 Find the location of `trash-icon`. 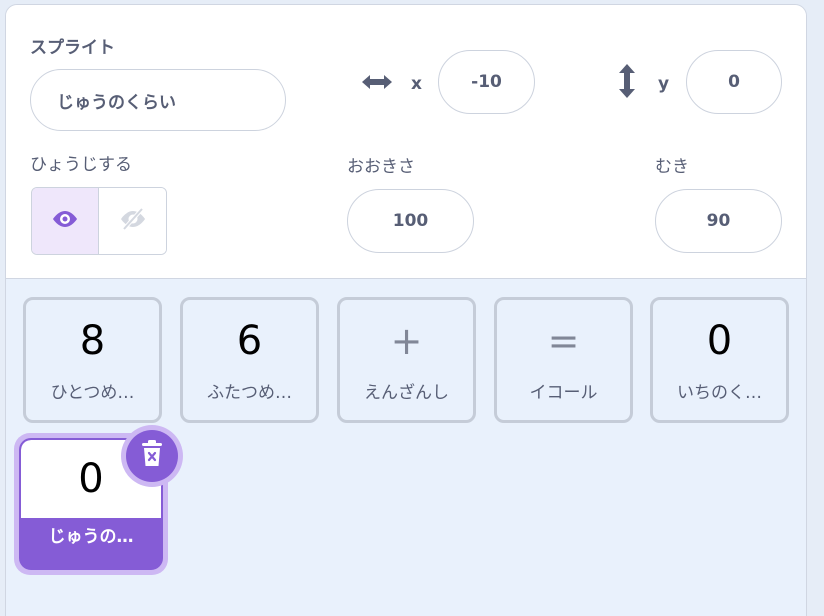

trash-icon is located at coordinates (152, 456).